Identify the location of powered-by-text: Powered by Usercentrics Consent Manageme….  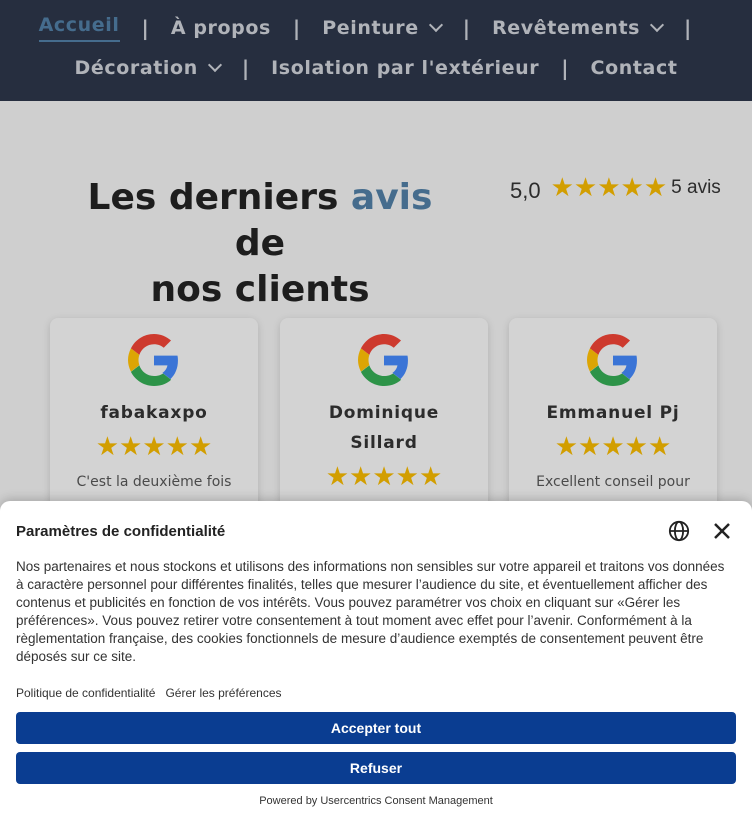
(376, 801).